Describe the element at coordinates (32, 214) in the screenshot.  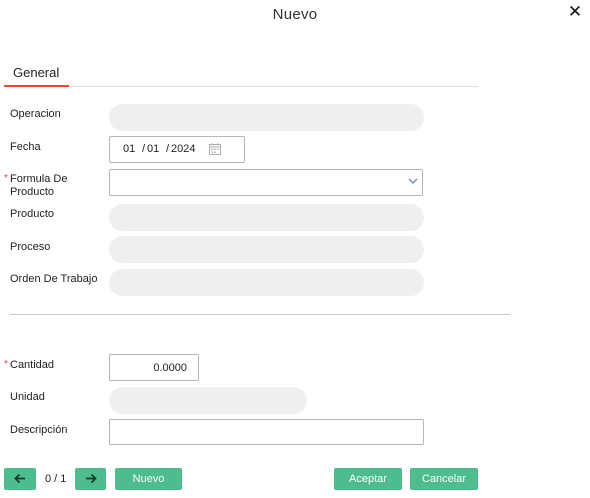
I see `producto-label: Producto` at that location.